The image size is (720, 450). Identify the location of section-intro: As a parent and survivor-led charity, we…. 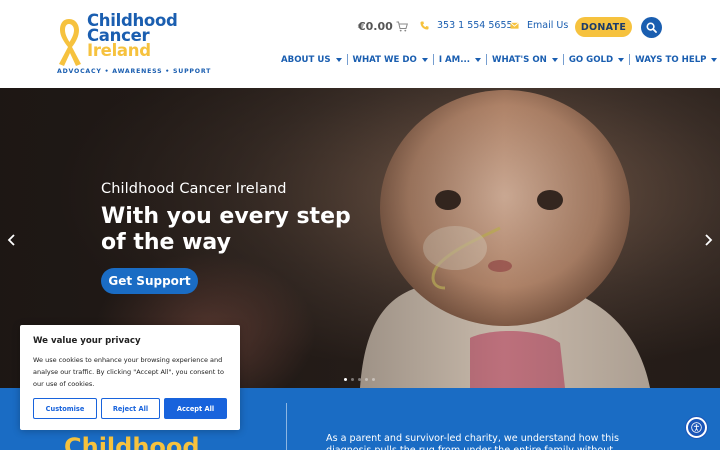
(473, 441).